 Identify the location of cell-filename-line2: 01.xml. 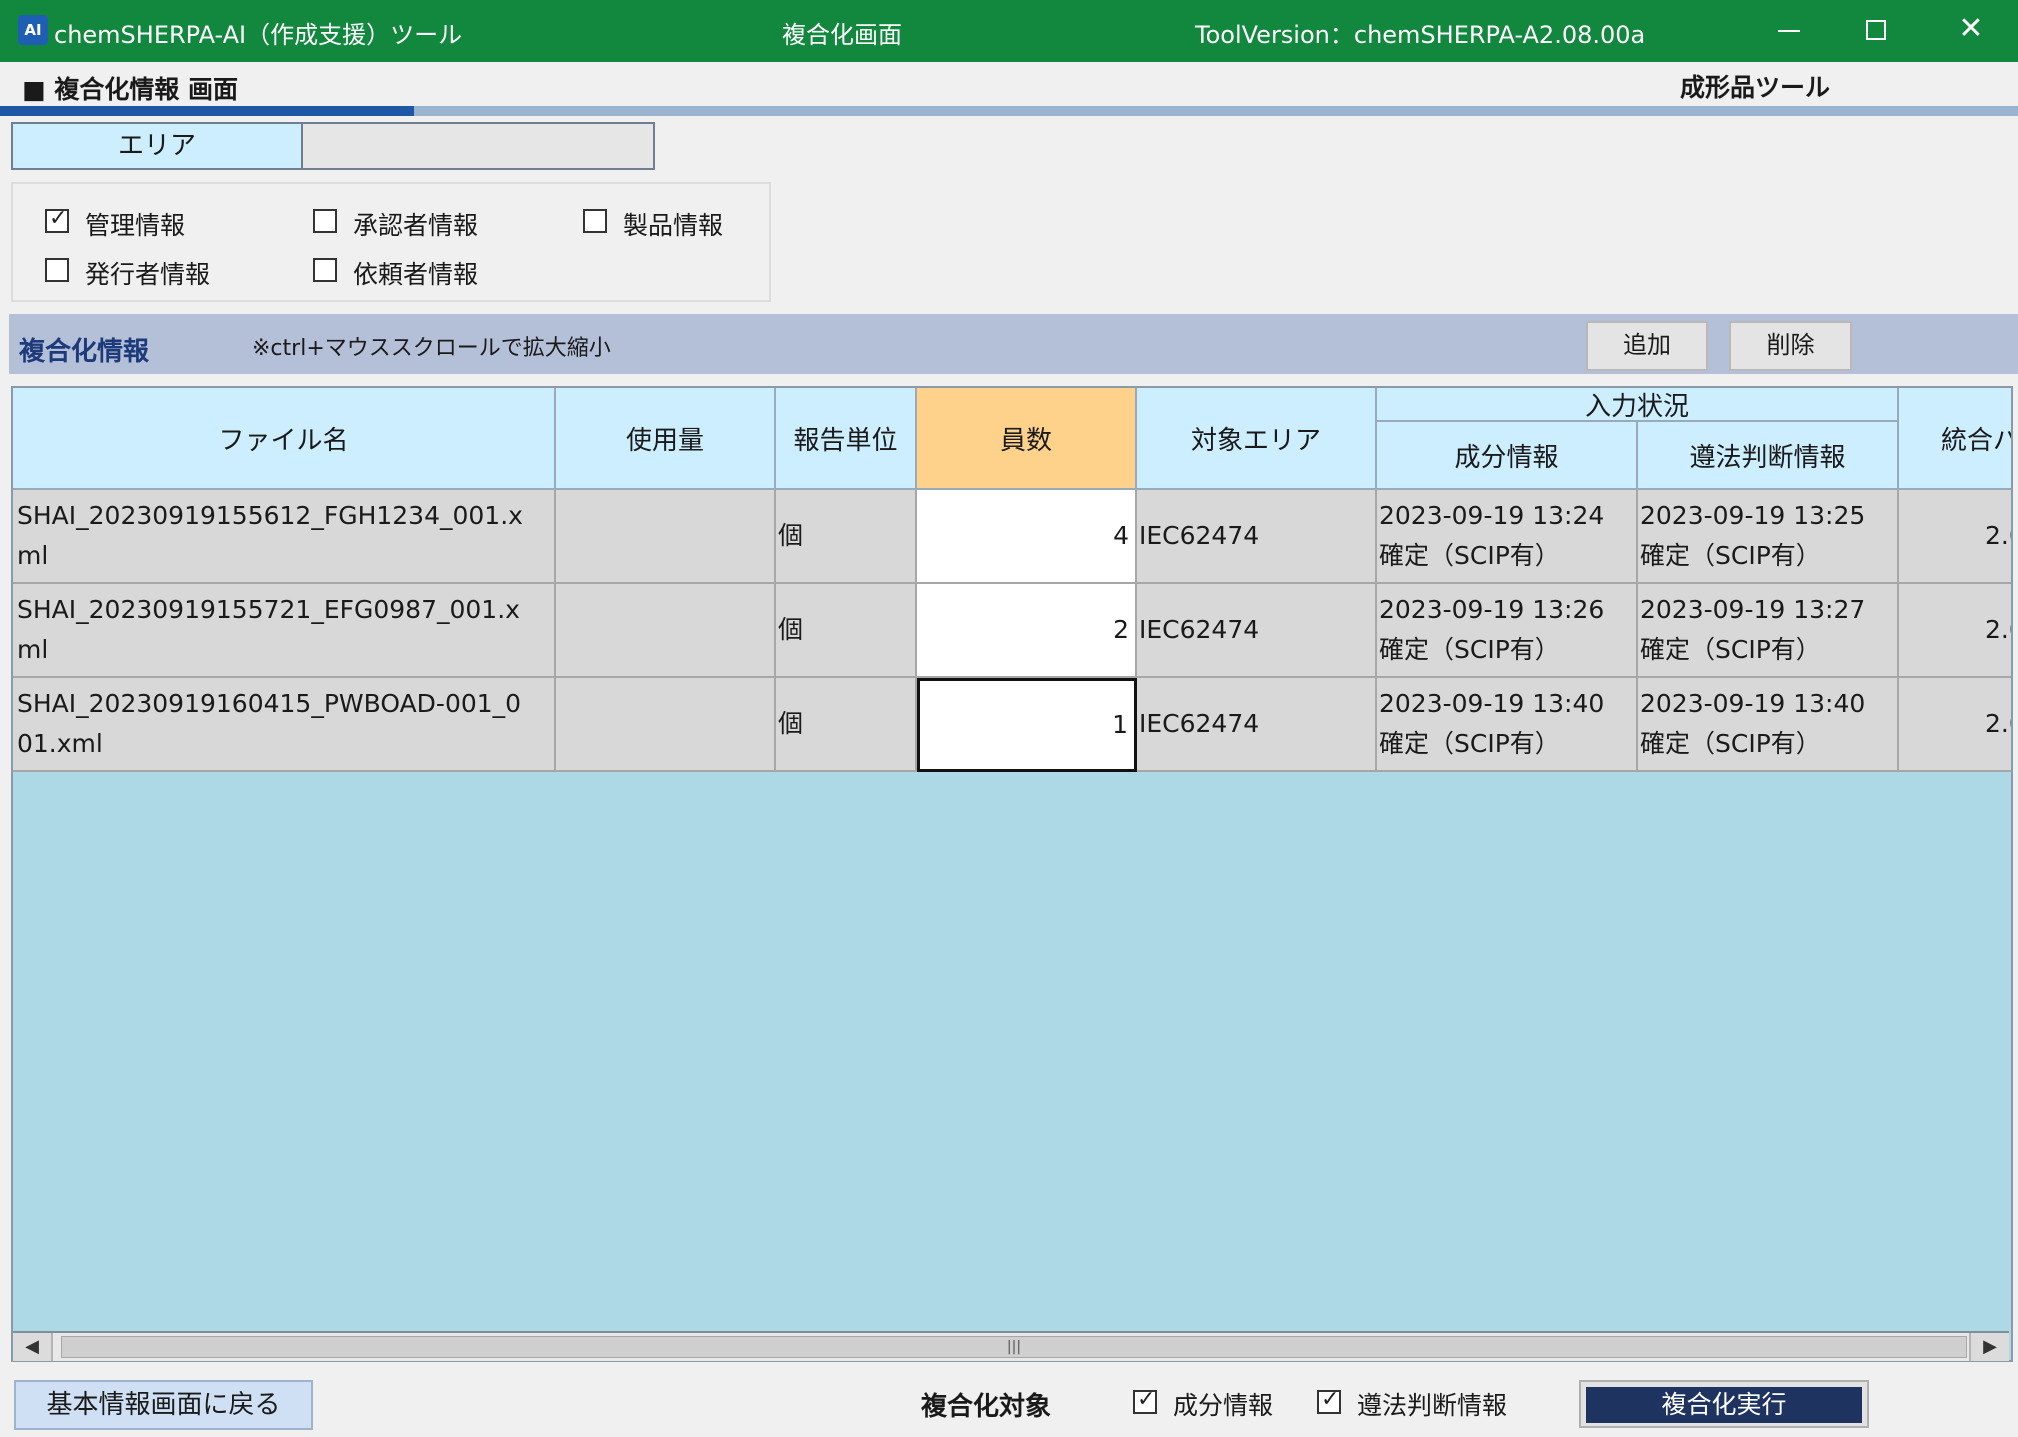
(60, 743).